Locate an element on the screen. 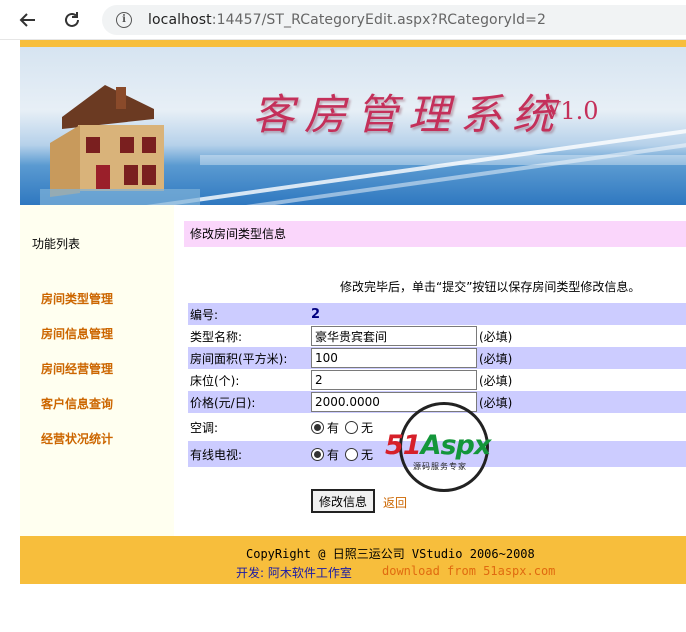 The width and height of the screenshot is (686, 632). area-label: 房间面积(平方米): is located at coordinates (239, 358).